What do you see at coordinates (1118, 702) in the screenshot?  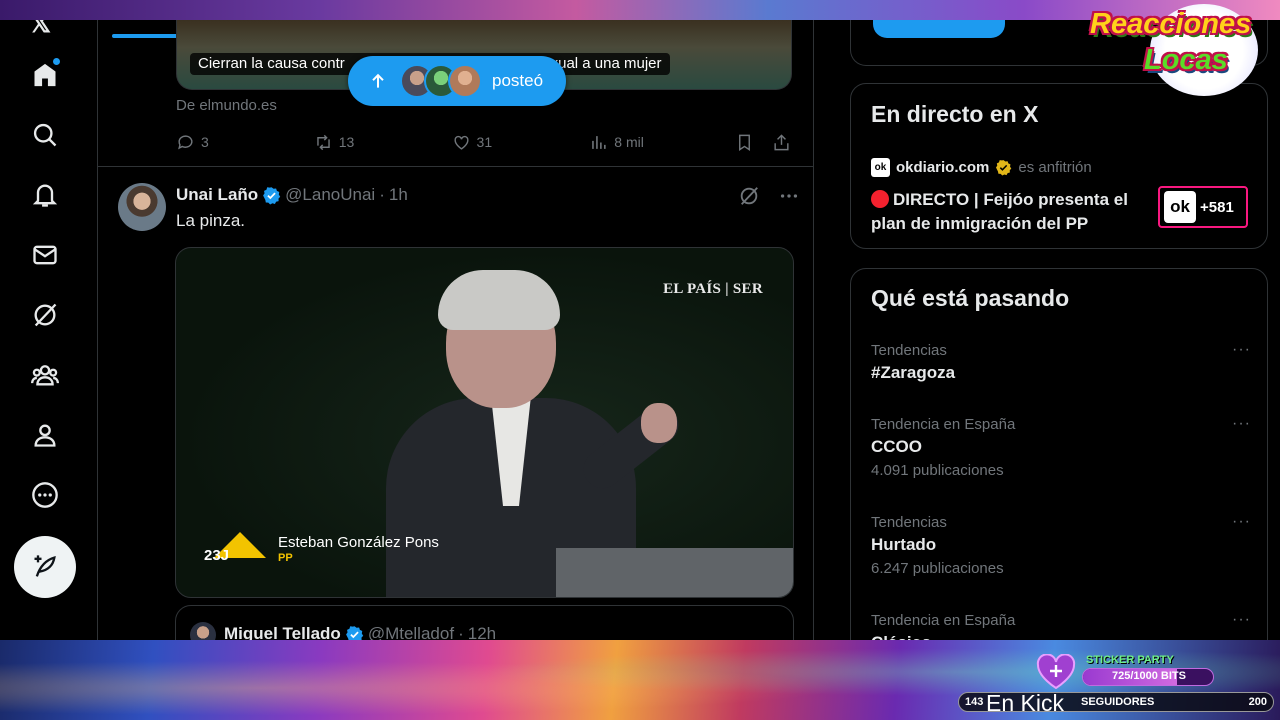 I see `followers-label: SEGUIDORES` at bounding box center [1118, 702].